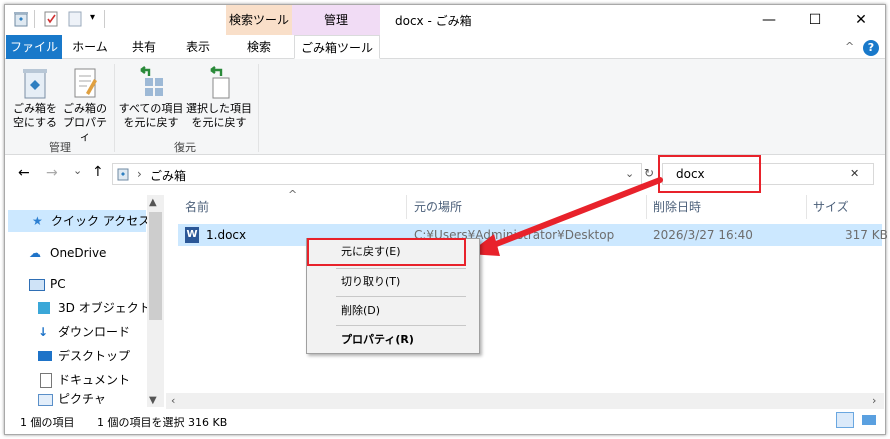 The image size is (890, 439). Describe the element at coordinates (386, 252) in the screenshot. I see `restore-highlight-box` at that location.